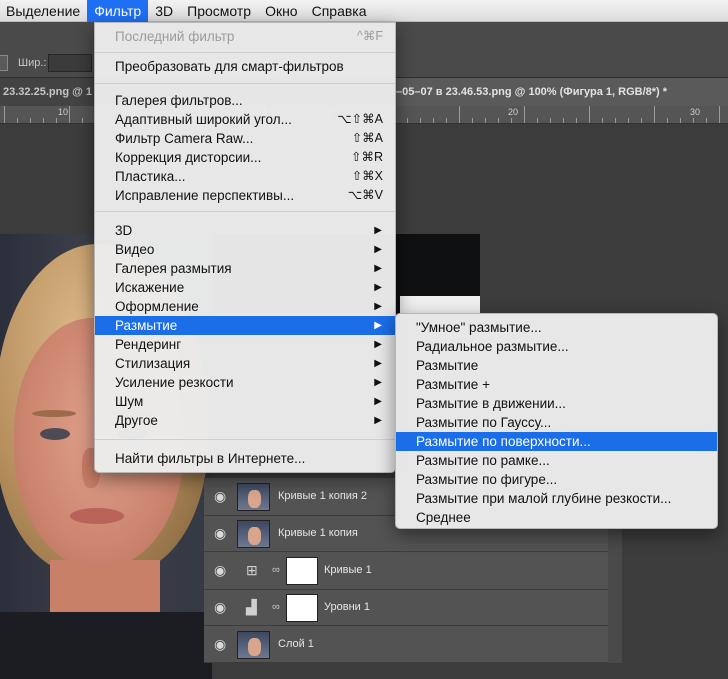 This screenshot has width=728, height=679. What do you see at coordinates (245, 401) in the screenshot?
I see `menu-item-submenu: Шум ▶` at bounding box center [245, 401].